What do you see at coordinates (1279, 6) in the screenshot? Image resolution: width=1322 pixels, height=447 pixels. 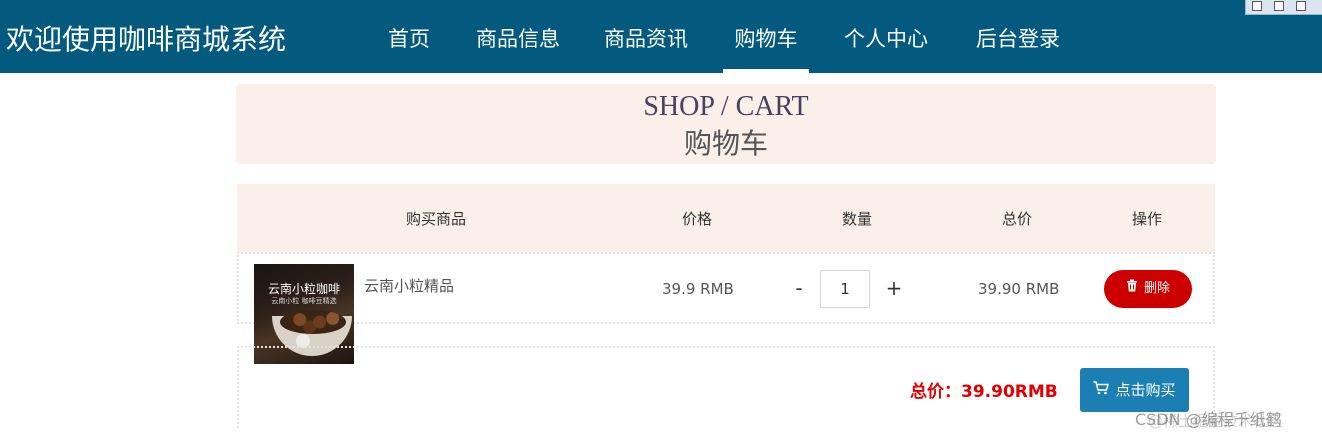 I see `copy-icon` at bounding box center [1279, 6].